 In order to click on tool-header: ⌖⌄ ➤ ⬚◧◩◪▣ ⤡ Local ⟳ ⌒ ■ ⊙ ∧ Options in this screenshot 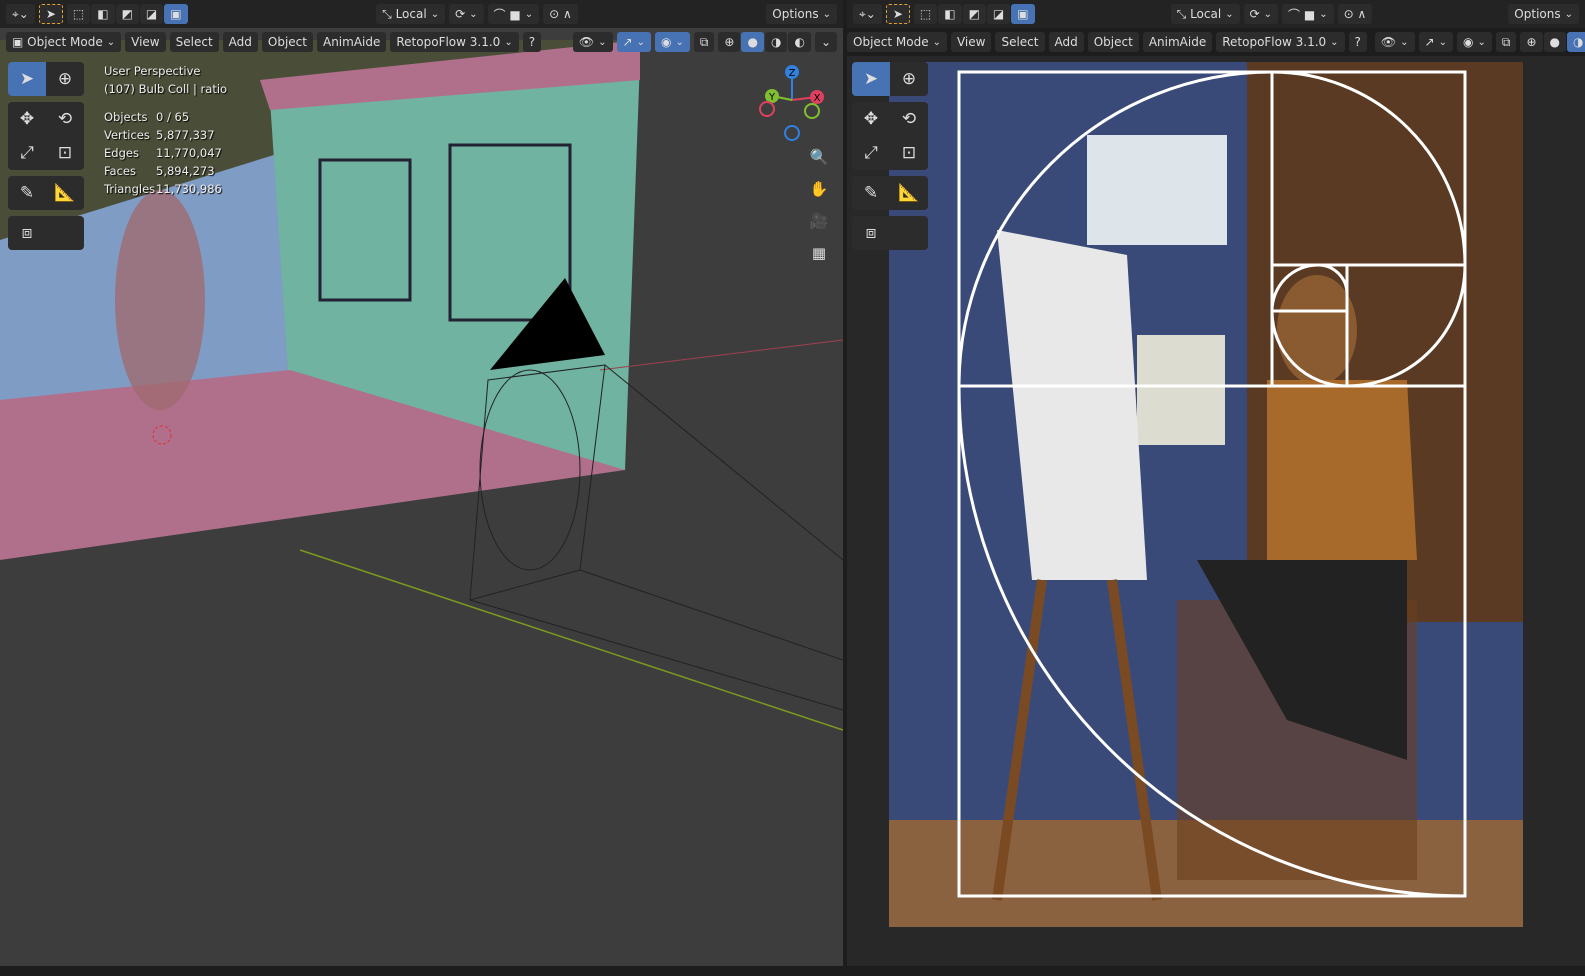, I will do `click(1216, 14)`.